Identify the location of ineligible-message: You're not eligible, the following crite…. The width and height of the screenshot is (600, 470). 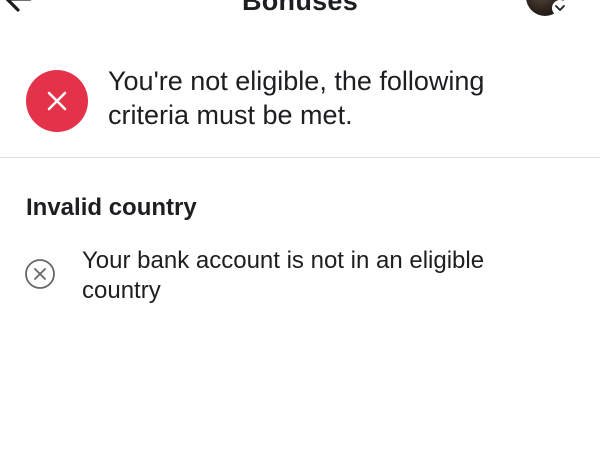
(296, 98).